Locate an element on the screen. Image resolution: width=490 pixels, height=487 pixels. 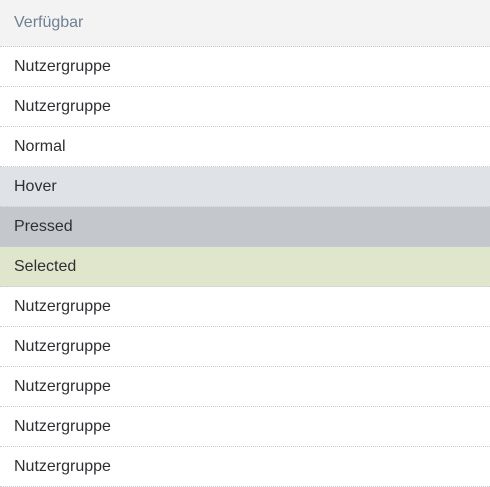
list-item-hover: Hover is located at coordinates (245, 187).